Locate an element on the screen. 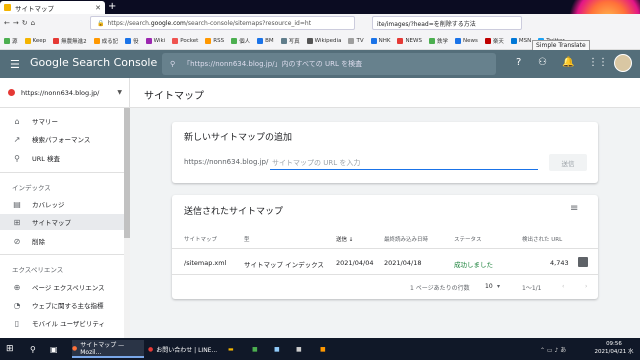 This screenshot has width=640, height=360. sidebar-item-removals: ⊘ 削除 is located at coordinates (62, 241).